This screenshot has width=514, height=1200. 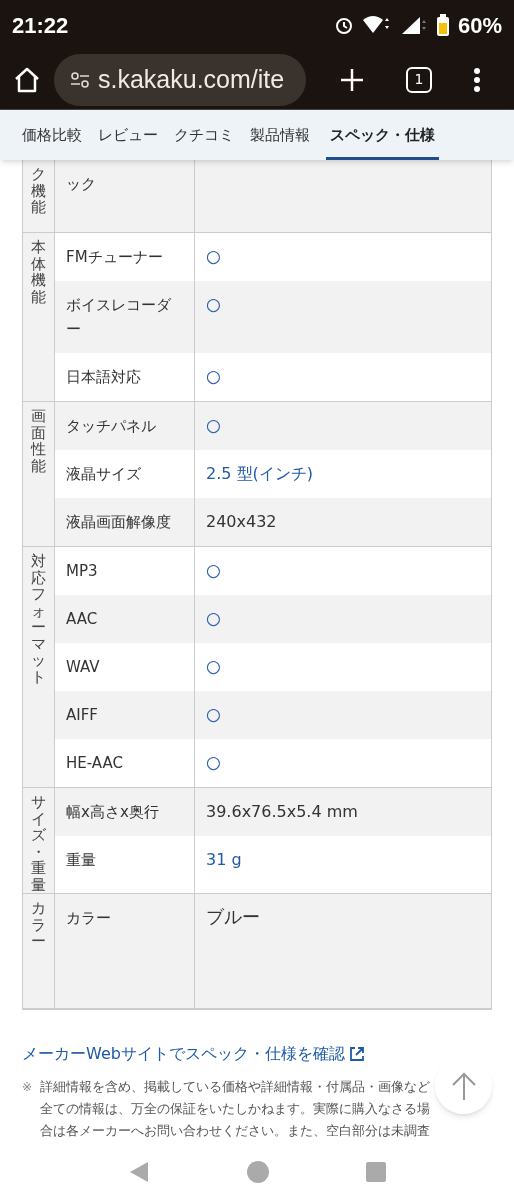 I want to click on group-label: 対応フォーマット, so click(x=38, y=620).